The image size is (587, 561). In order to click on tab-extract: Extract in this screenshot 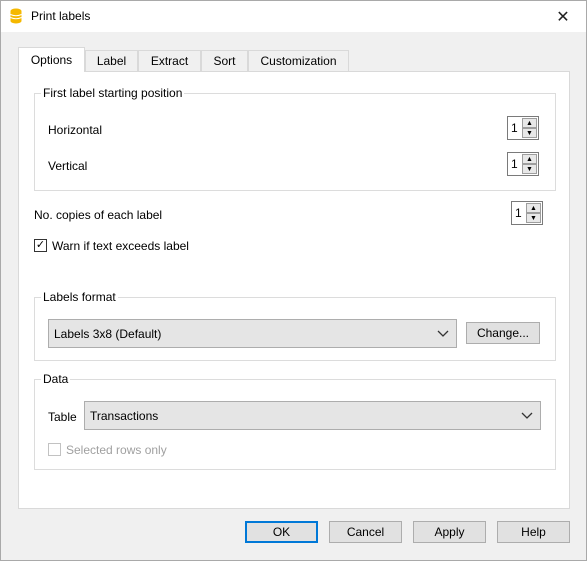, I will do `click(169, 60)`.